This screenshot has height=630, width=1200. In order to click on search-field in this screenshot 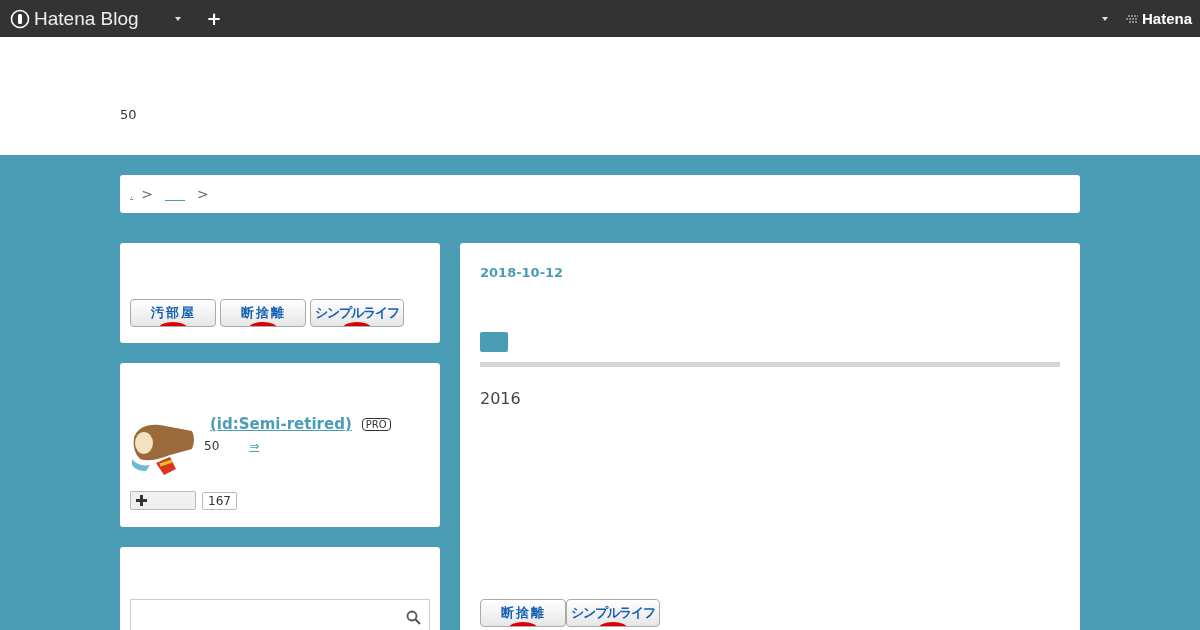, I will do `click(280, 614)`.